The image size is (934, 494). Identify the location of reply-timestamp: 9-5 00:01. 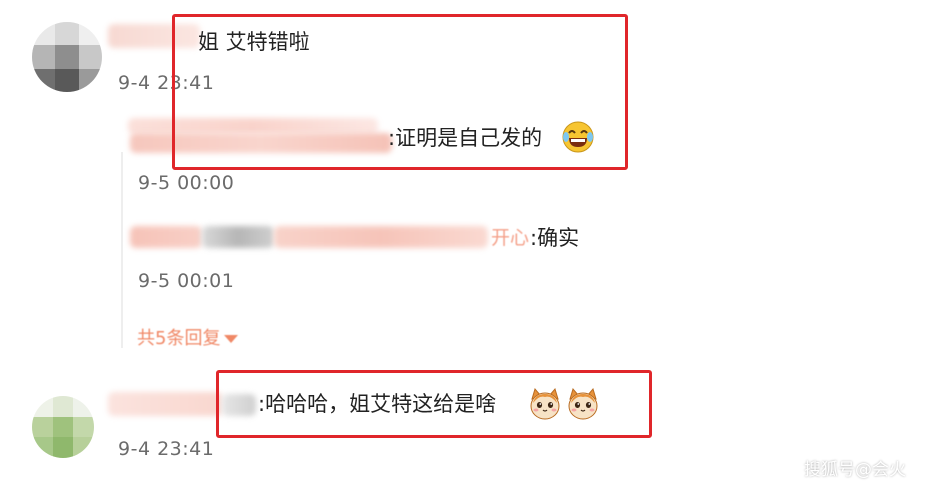
(186, 281).